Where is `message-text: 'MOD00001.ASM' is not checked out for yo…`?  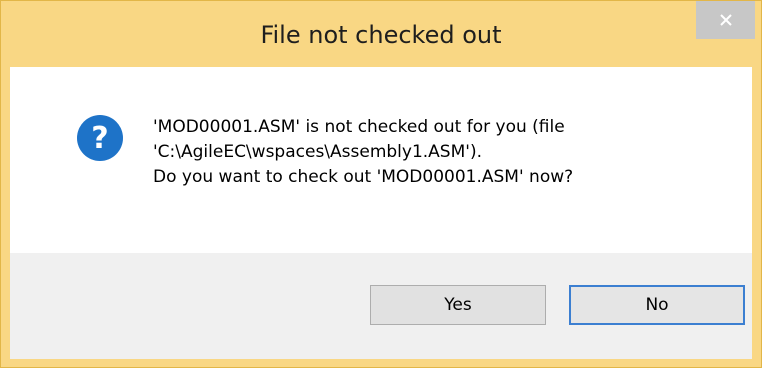 message-text: 'MOD00001.ASM' is not checked out for yo… is located at coordinates (433, 152).